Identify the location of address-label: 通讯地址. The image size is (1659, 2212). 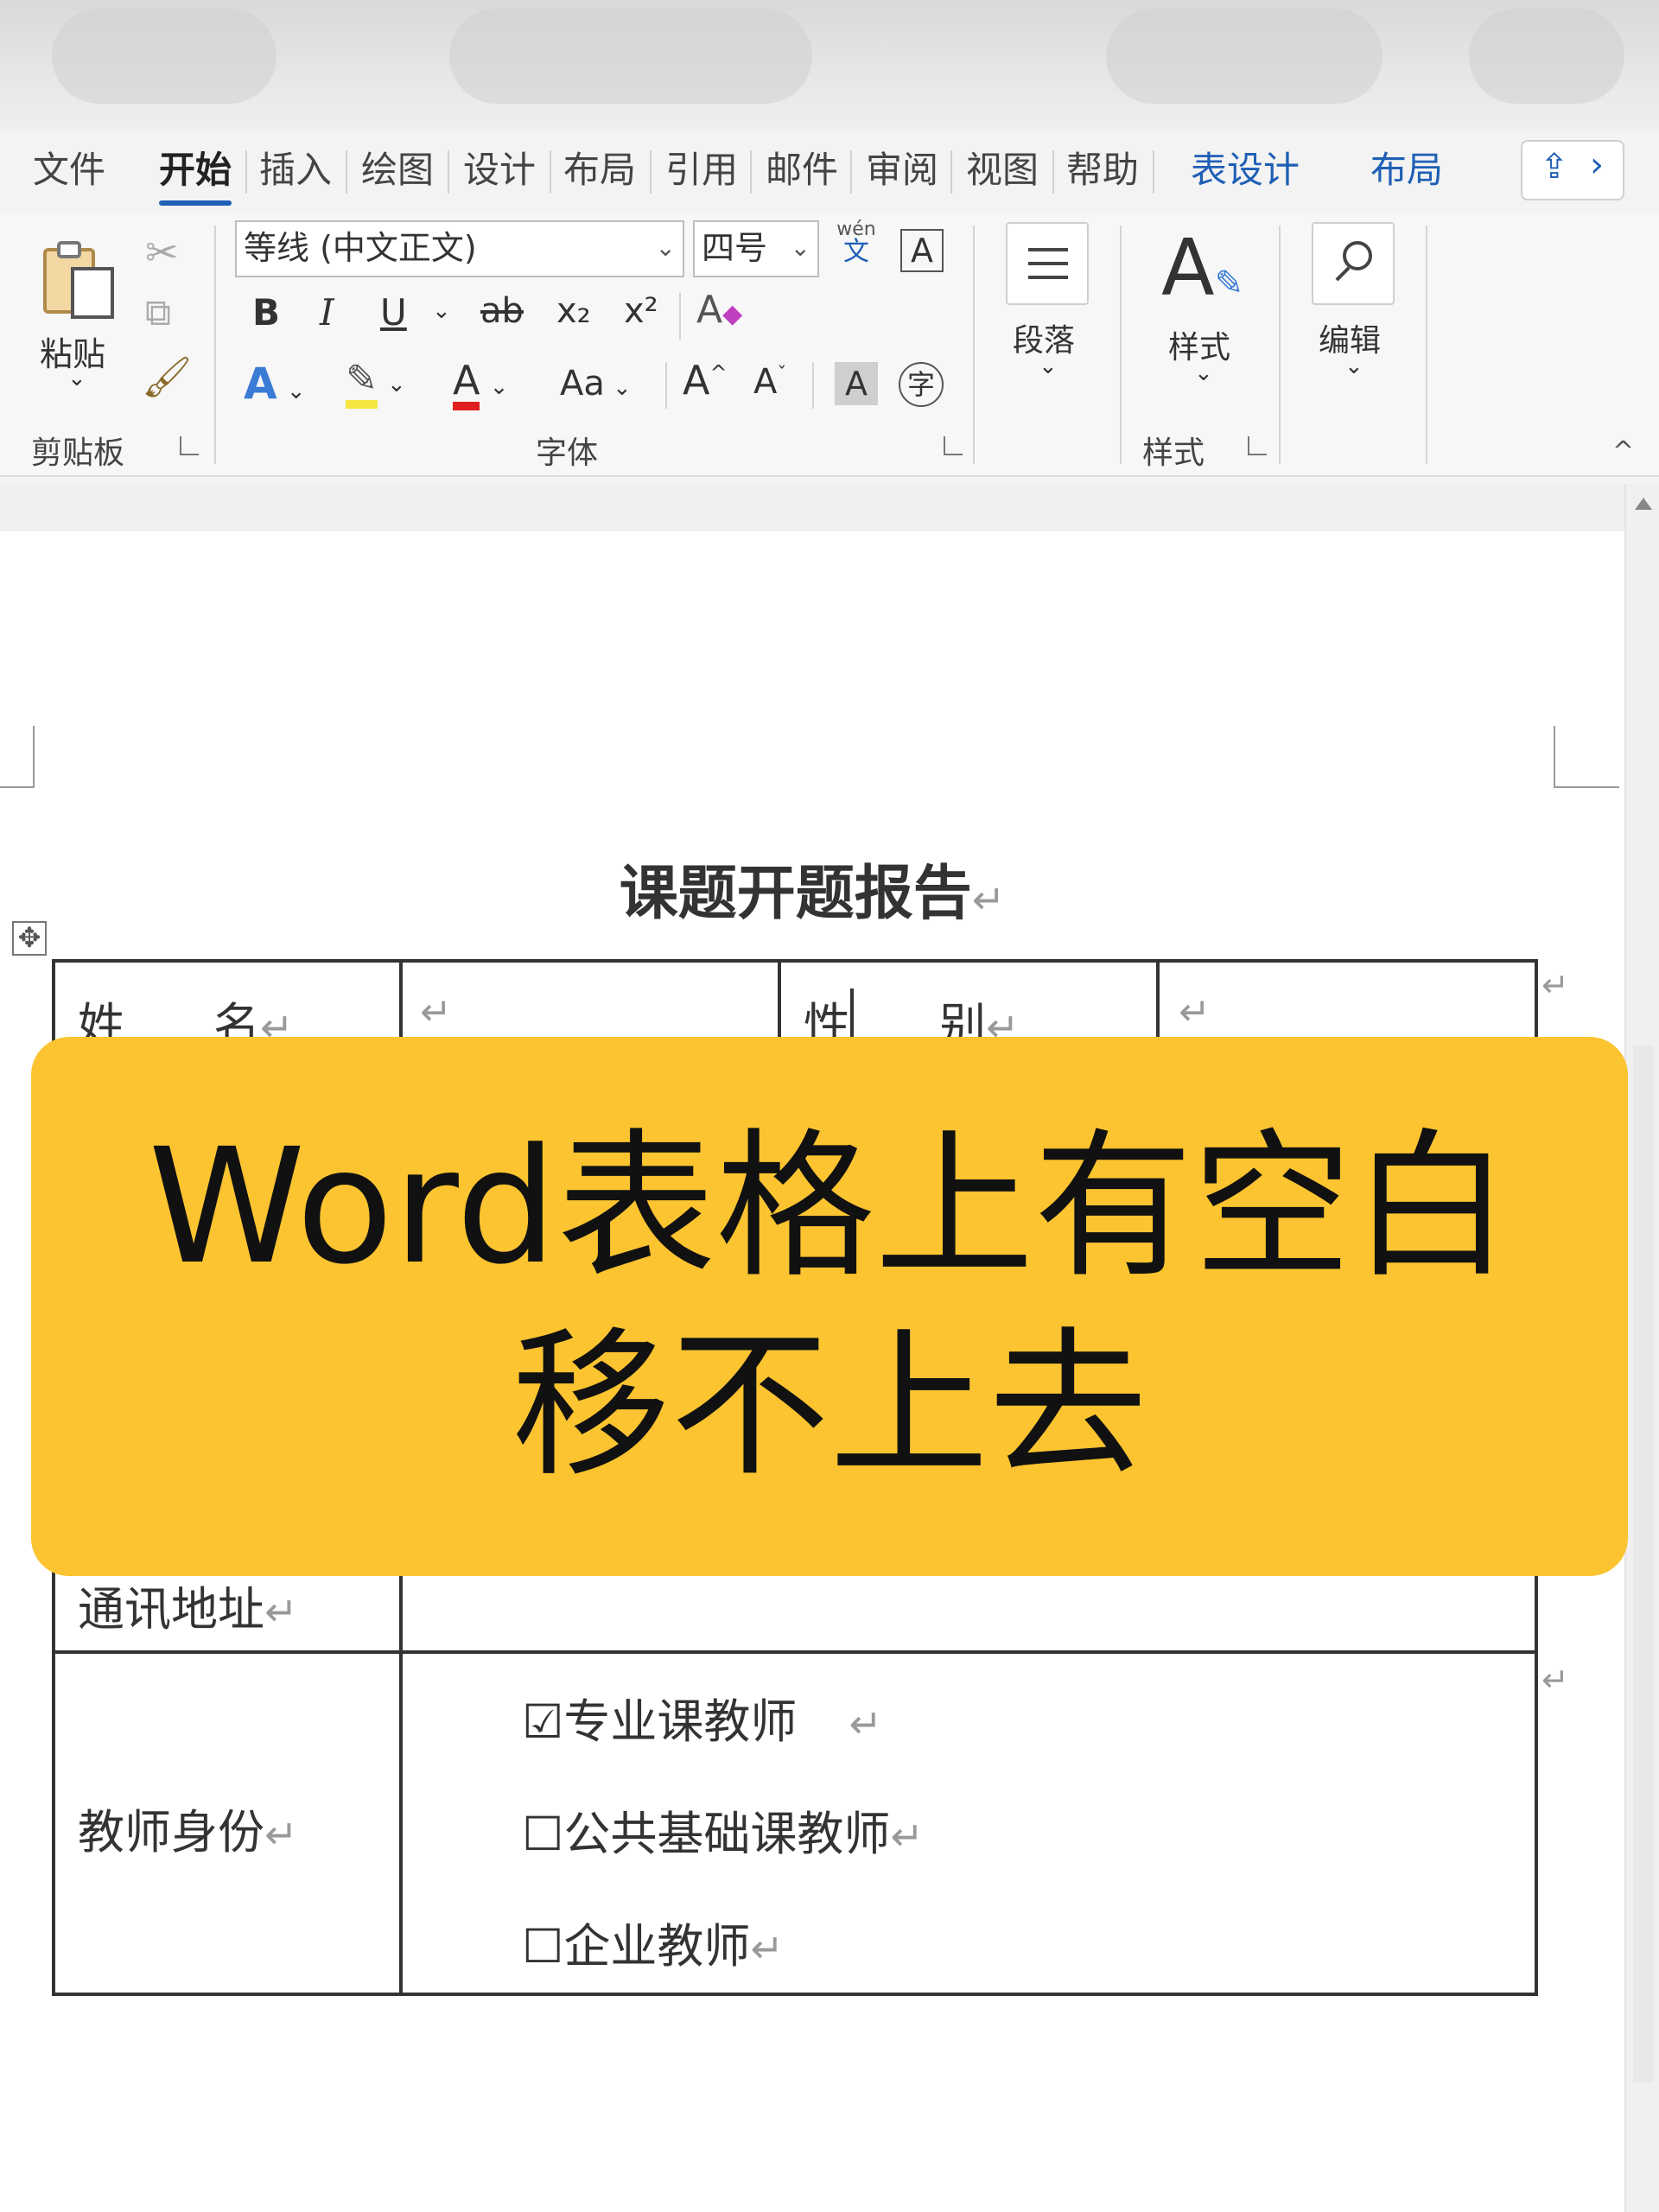
(171, 1609).